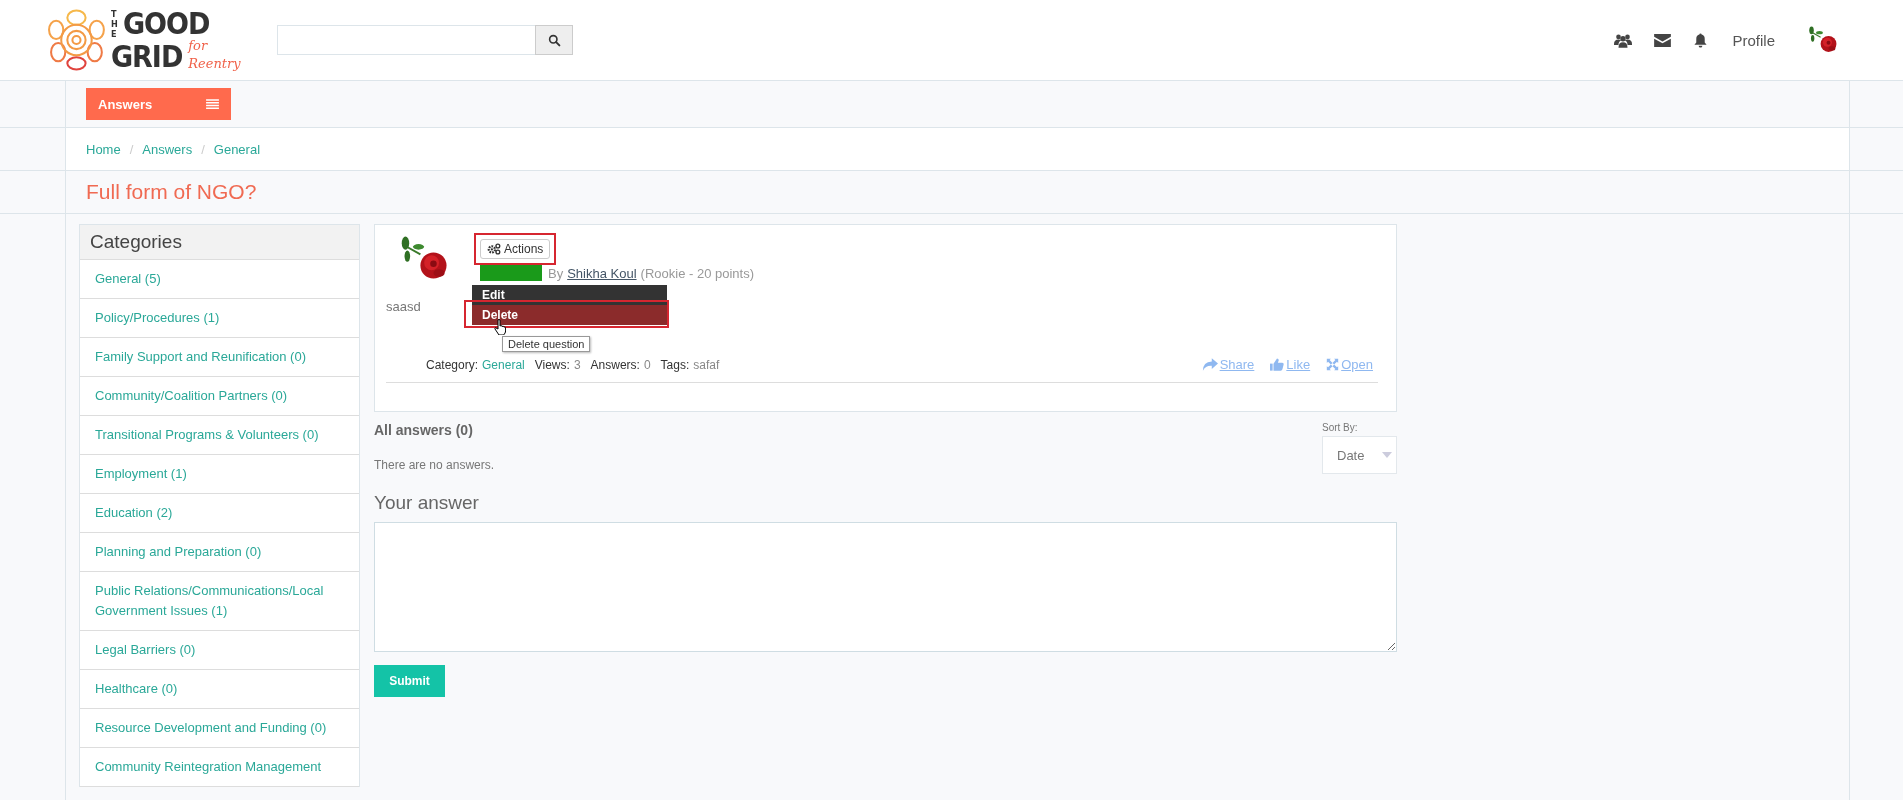 This screenshot has height=800, width=1903. Describe the element at coordinates (237, 149) in the screenshot. I see `breadcrumb-link: General` at that location.